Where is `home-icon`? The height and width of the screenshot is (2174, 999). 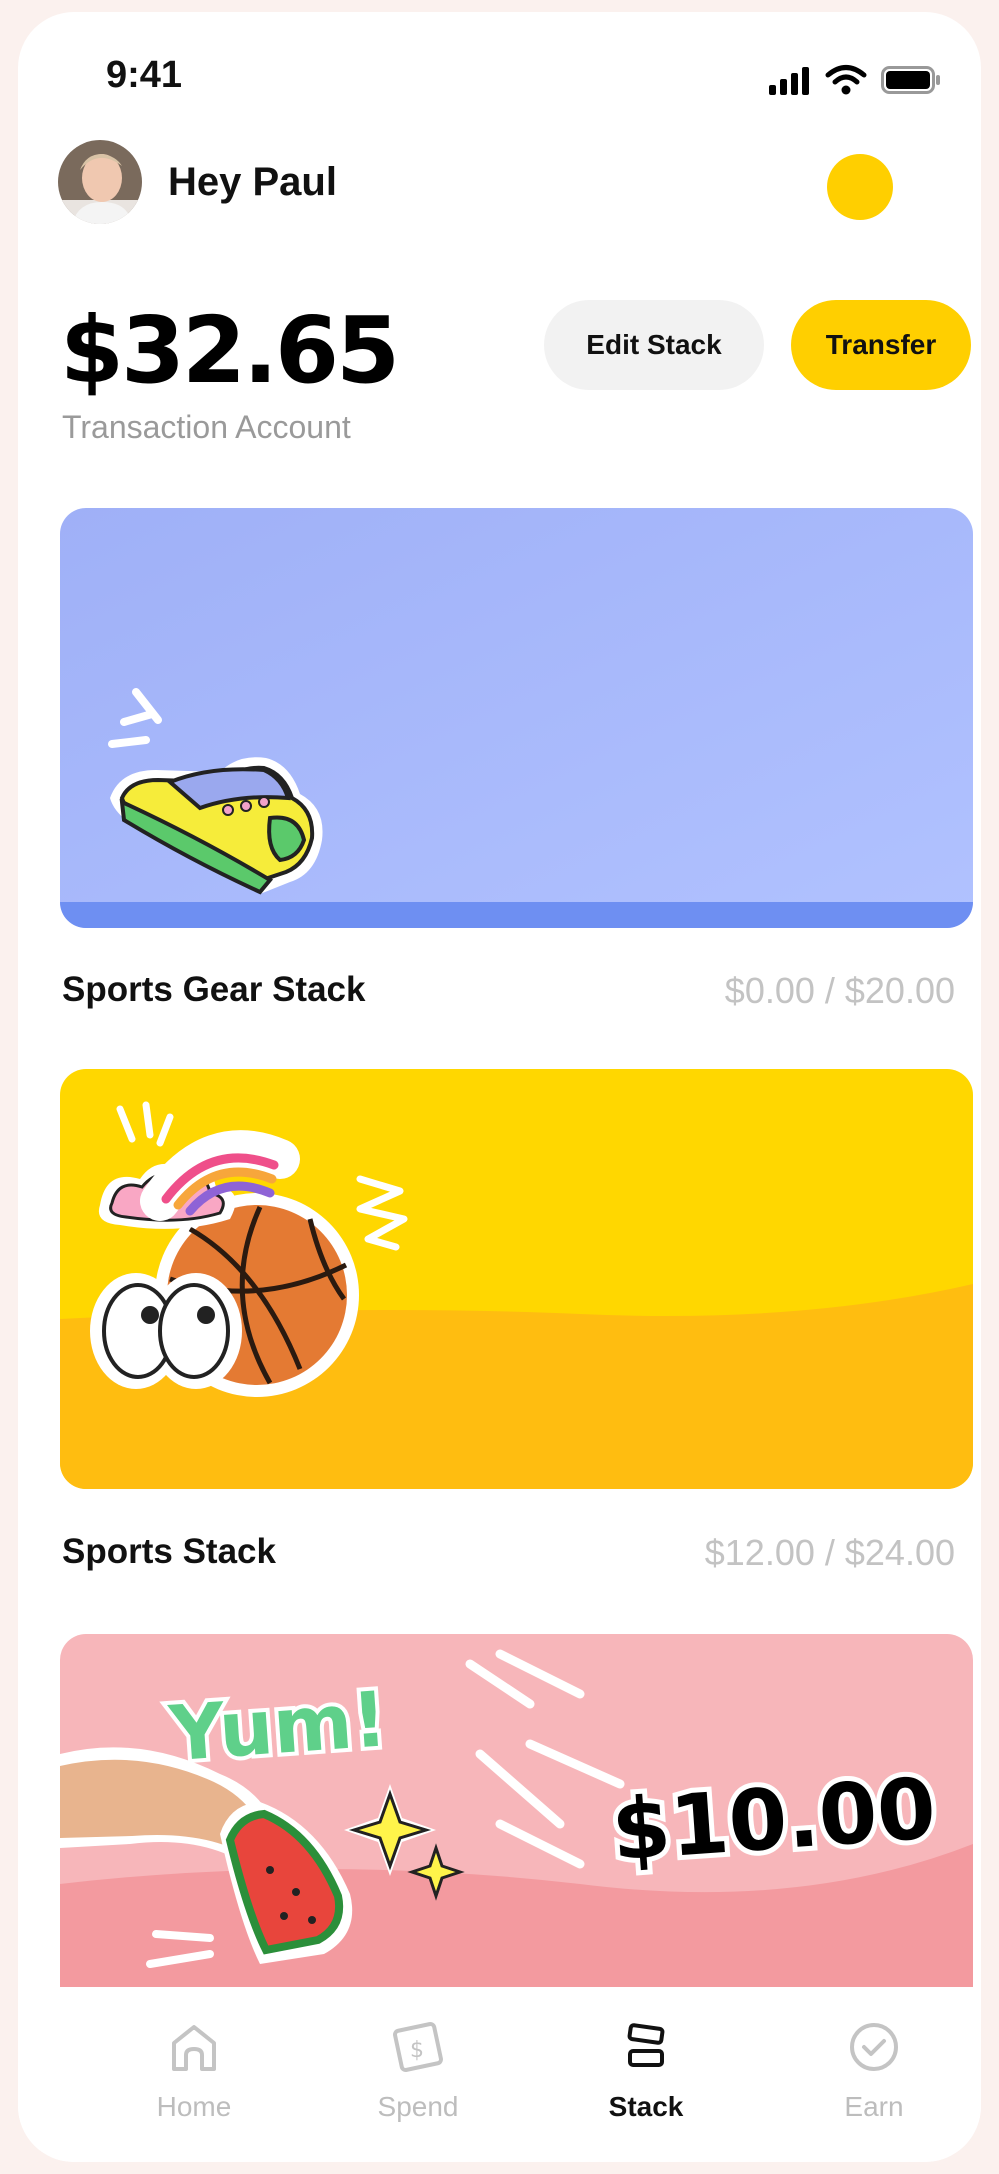 home-icon is located at coordinates (194, 2048).